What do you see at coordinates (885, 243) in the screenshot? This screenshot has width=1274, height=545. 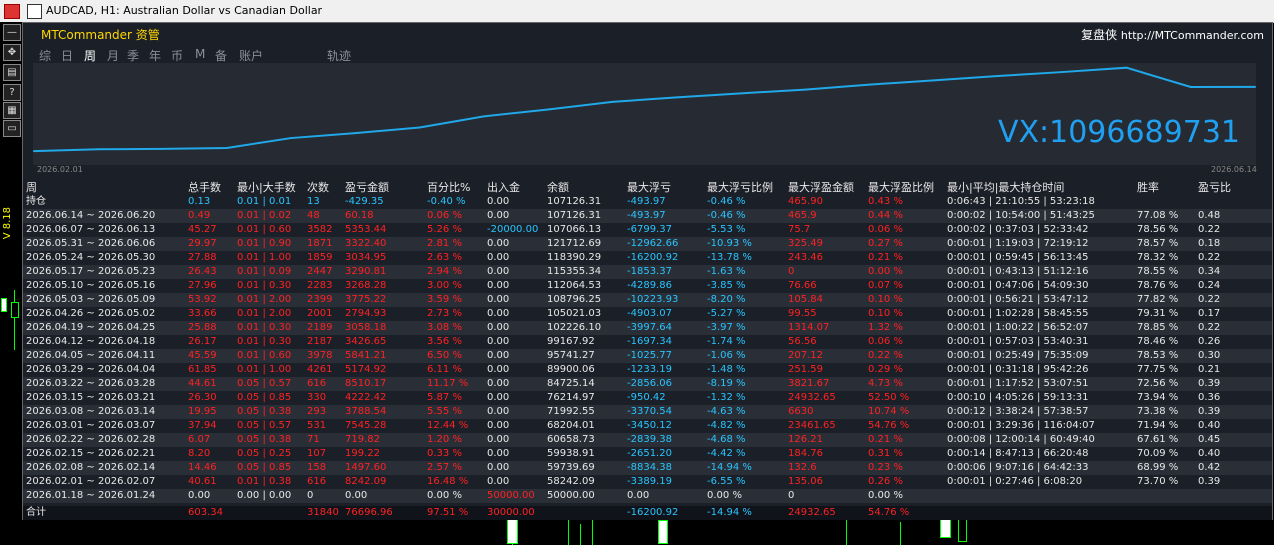 I see `table-cell: 0.27 %` at bounding box center [885, 243].